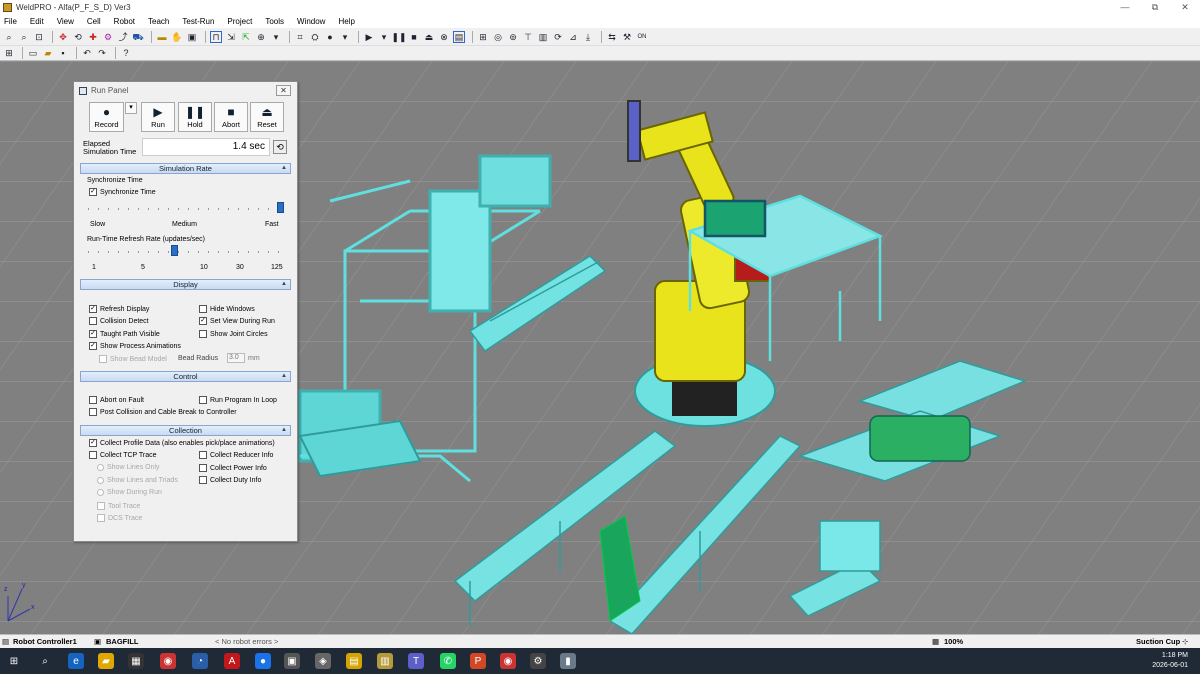 The image size is (1200, 674). I want to click on collect-reducer-checkbox: Collect Reducer Info, so click(236, 455).